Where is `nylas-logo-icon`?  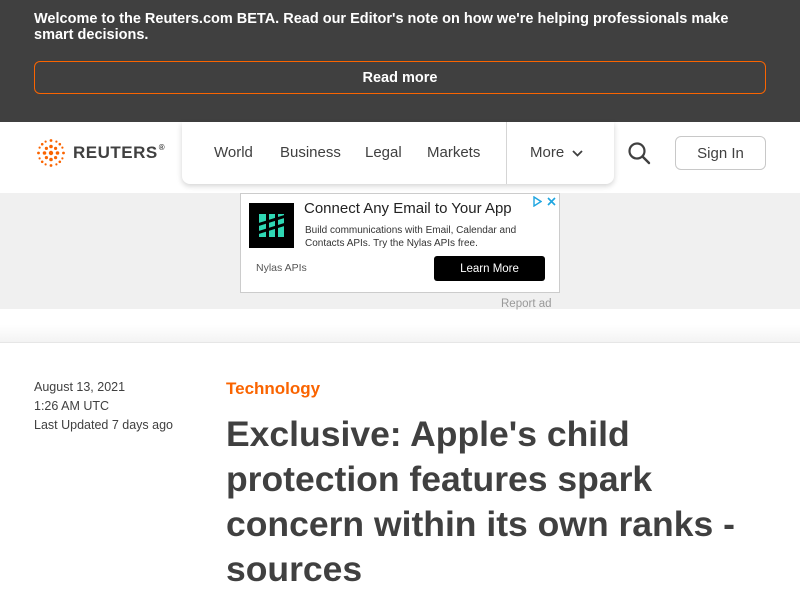
nylas-logo-icon is located at coordinates (271, 225).